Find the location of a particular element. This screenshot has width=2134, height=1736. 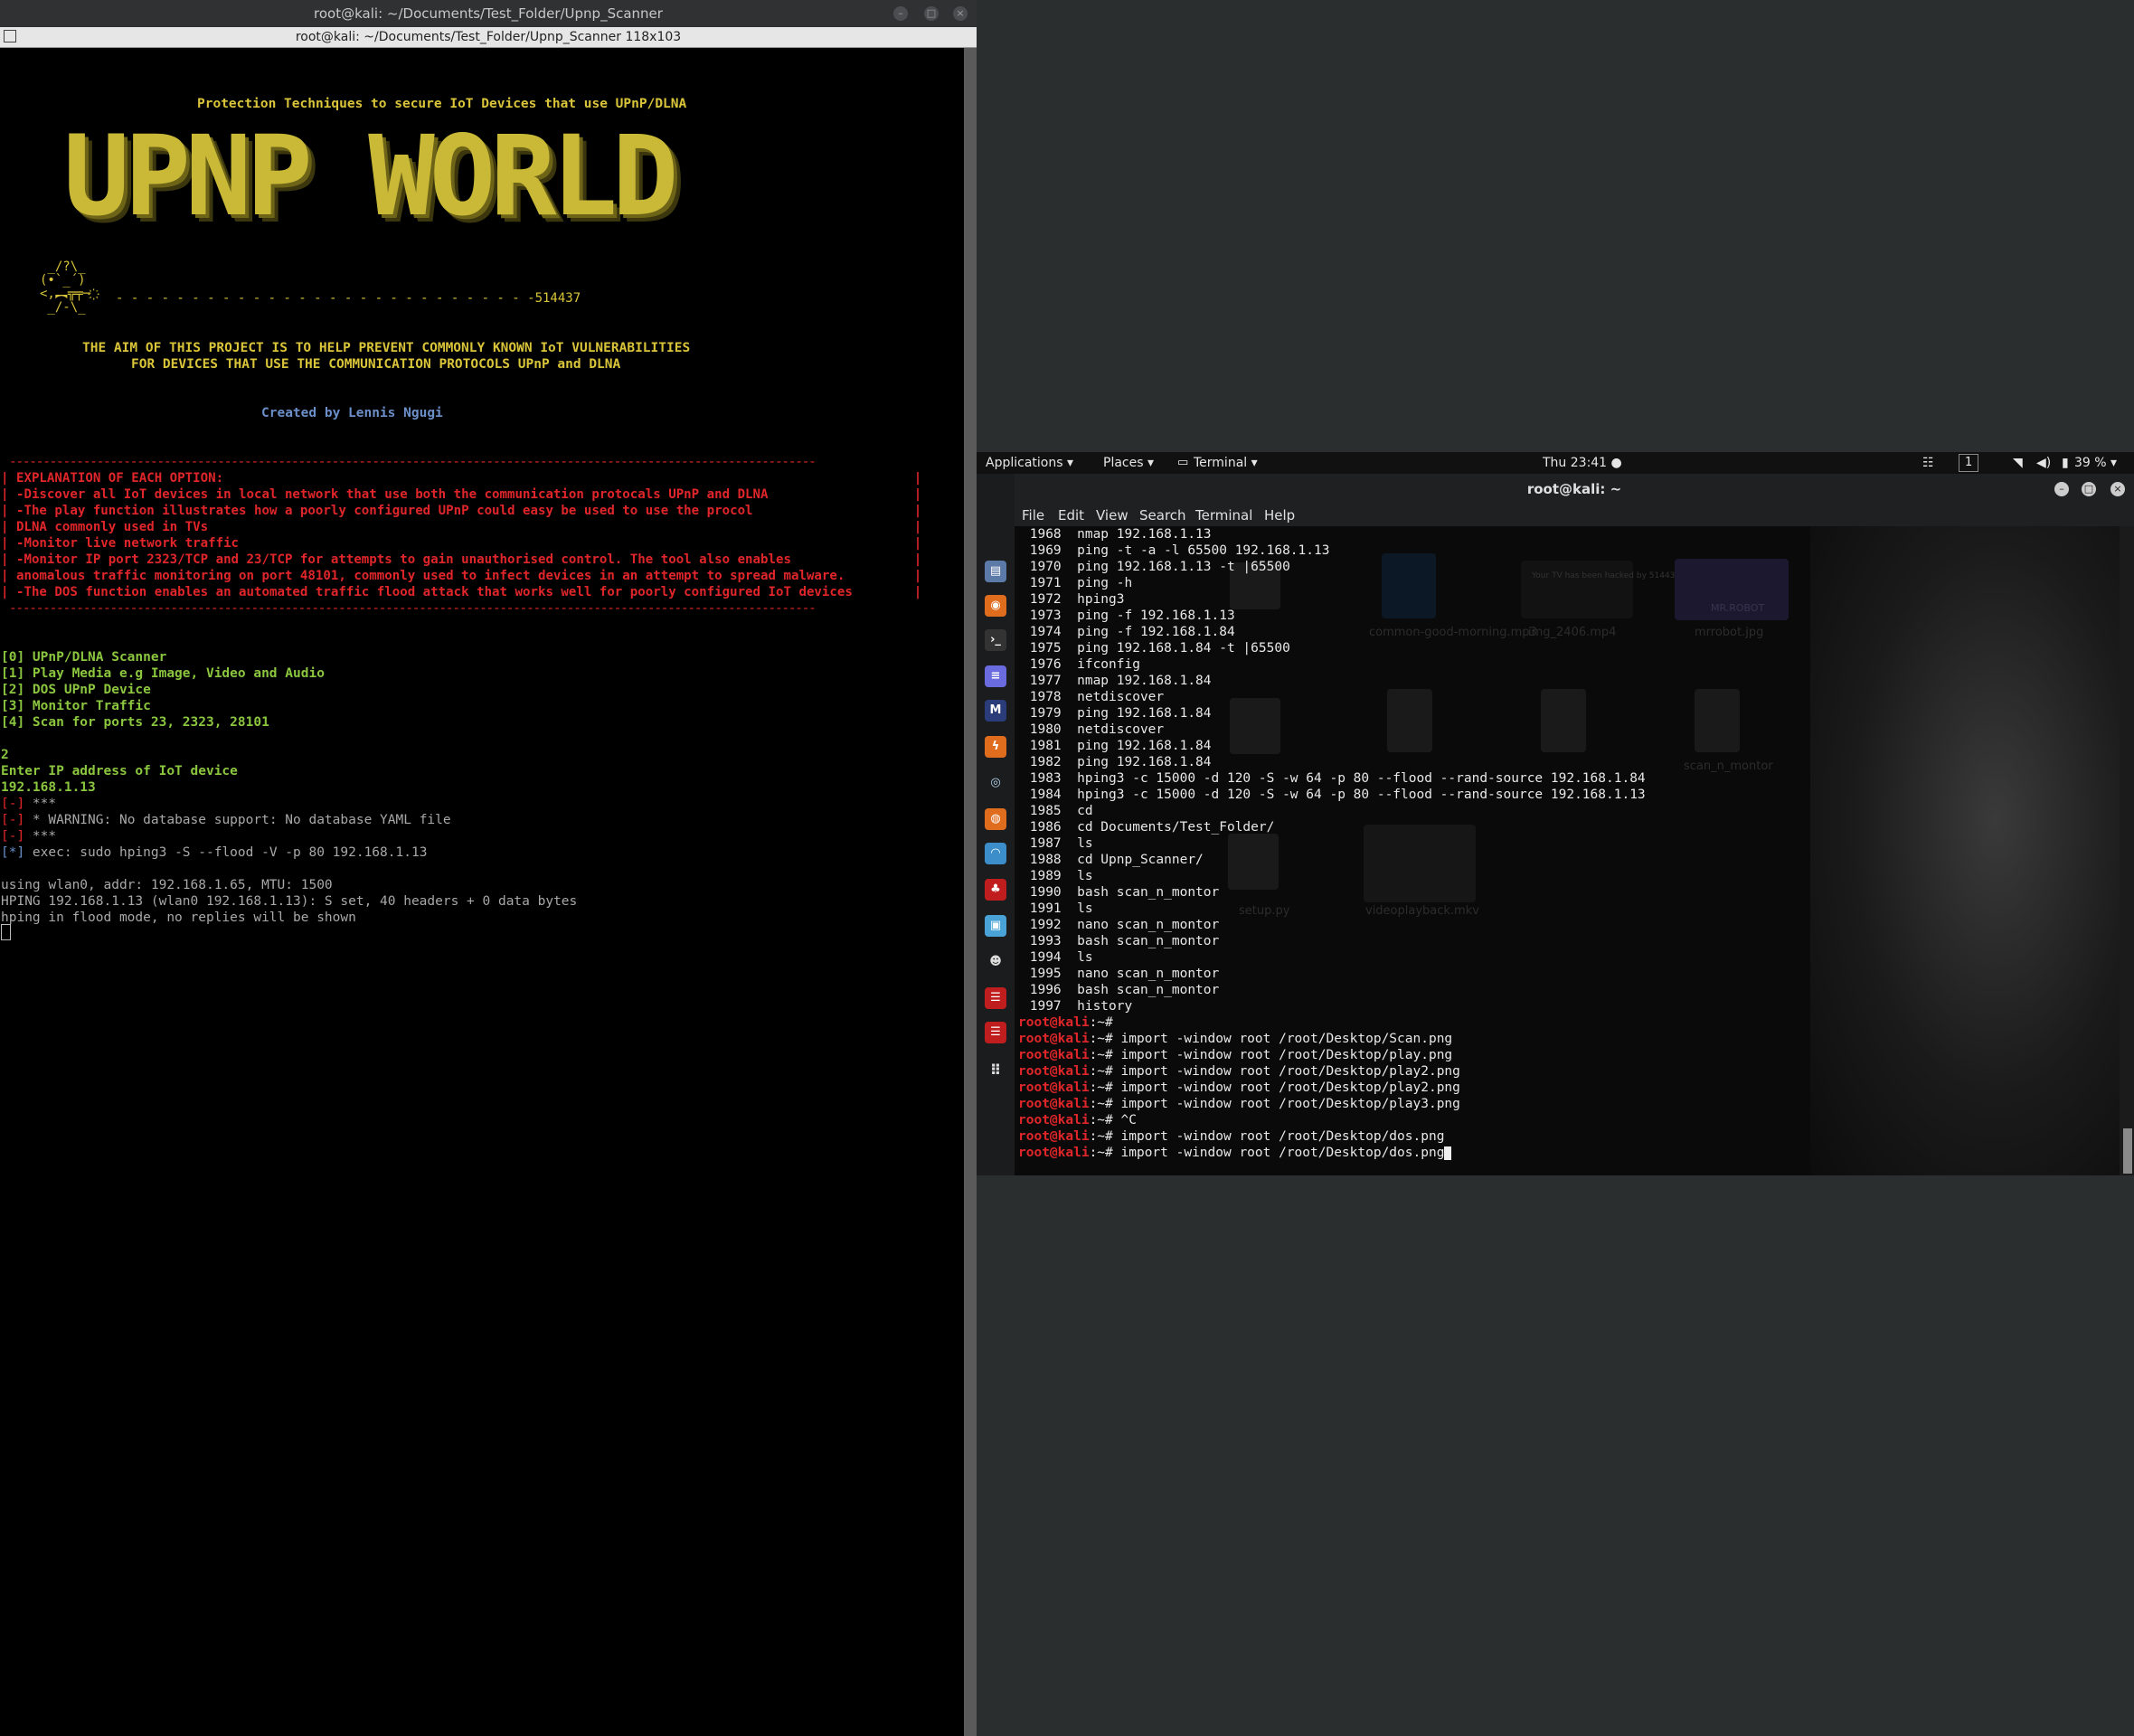

right-window-titlebar: root@kali: ~ – □ × is located at coordinates (1574, 490).